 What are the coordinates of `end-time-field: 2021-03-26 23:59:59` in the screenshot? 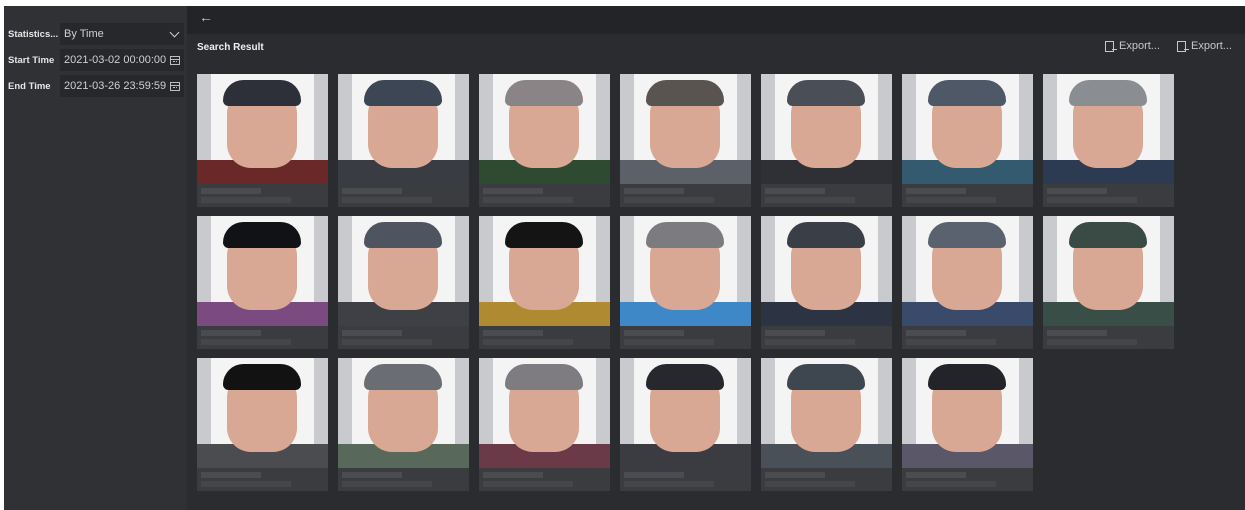 It's located at (122, 86).